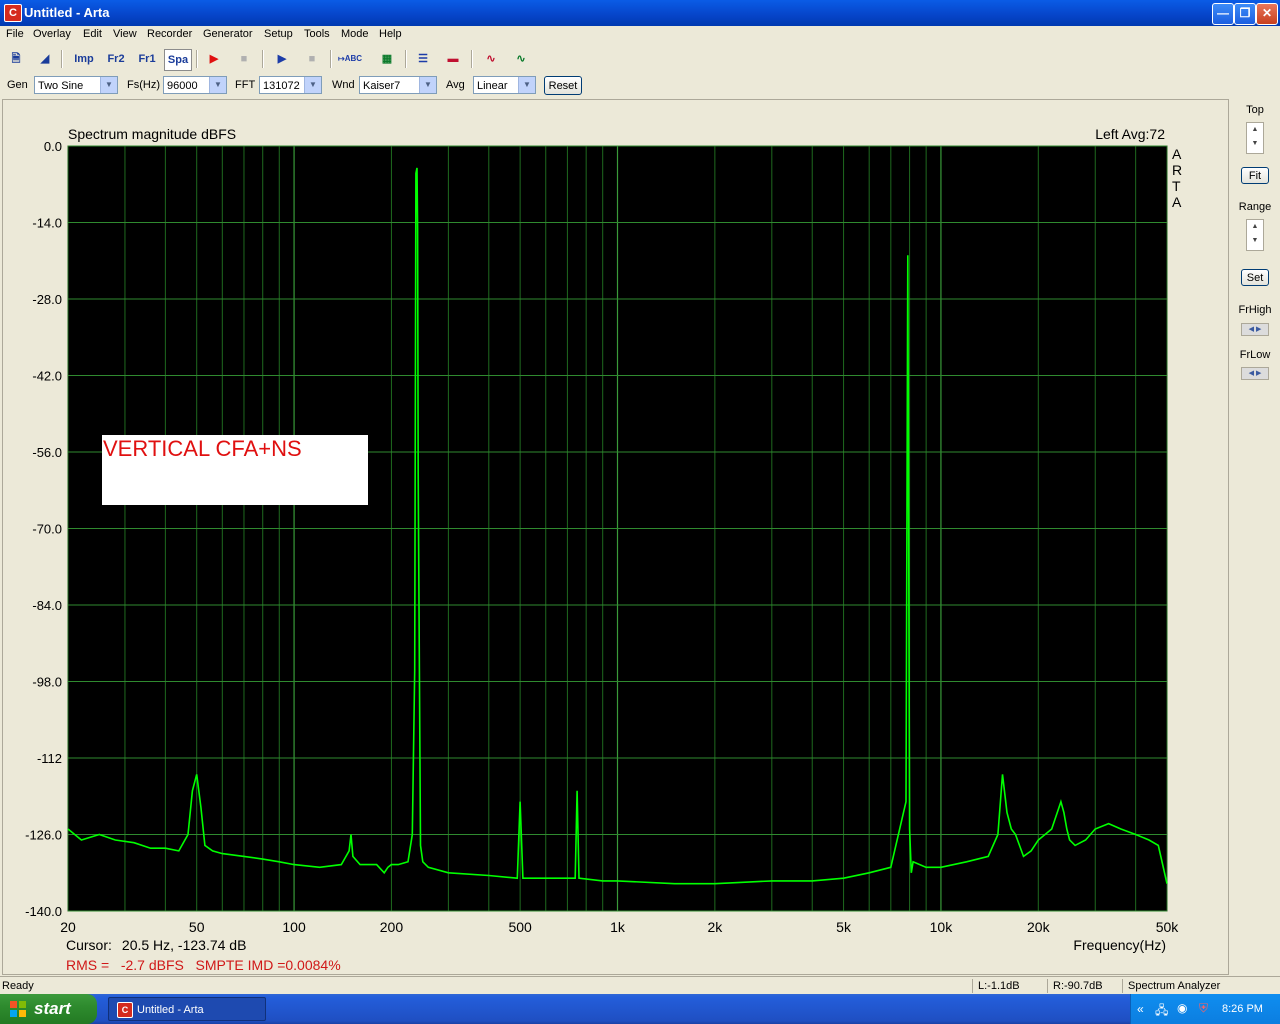 The height and width of the screenshot is (1024, 1280). I want to click on fs-select: 96000 ▼, so click(195, 85).